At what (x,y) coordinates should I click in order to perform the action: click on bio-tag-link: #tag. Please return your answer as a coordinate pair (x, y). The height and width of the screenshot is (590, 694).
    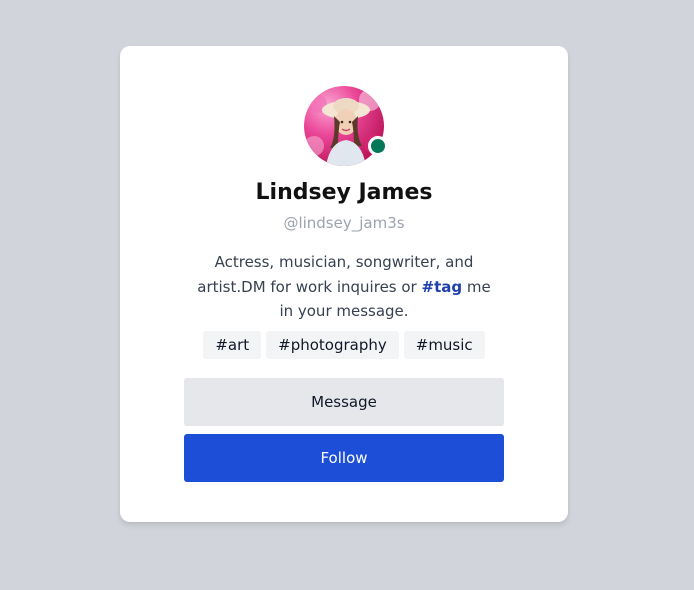
    Looking at the image, I should click on (442, 287).